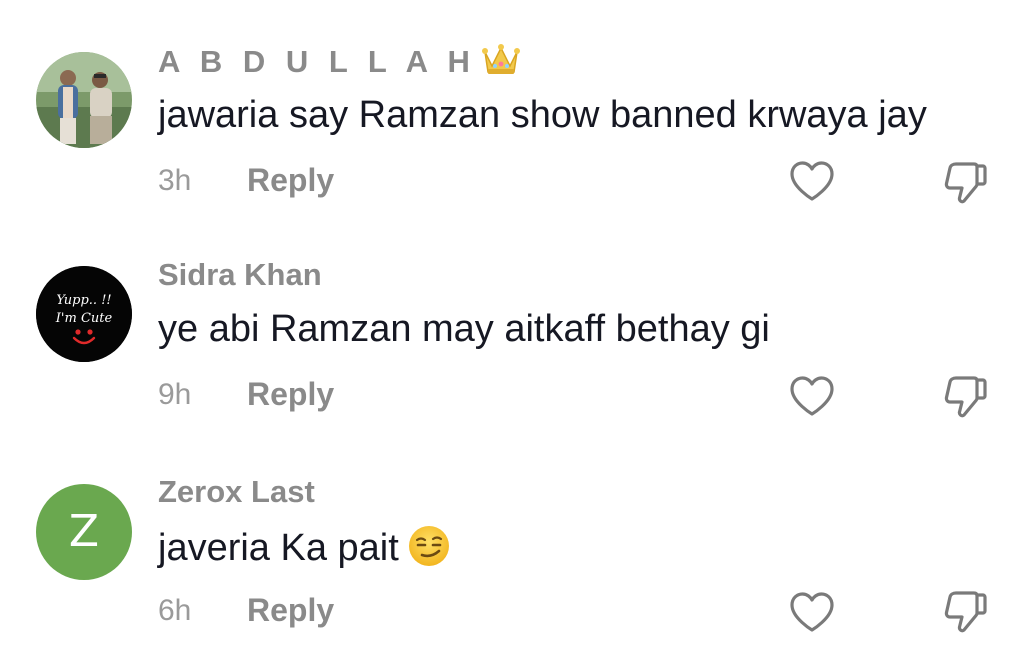  I want to click on avatar-text-line1: Yupp.. !!, so click(83, 300).